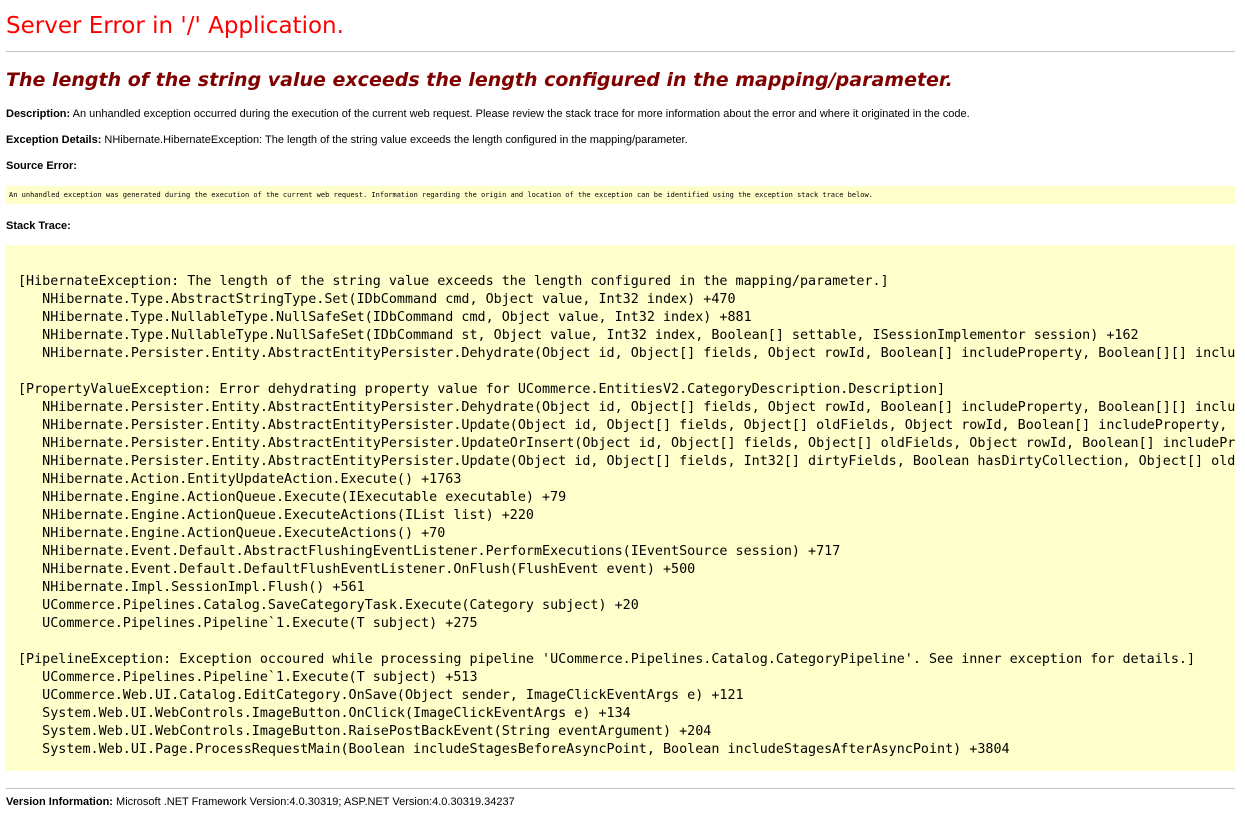  Describe the element at coordinates (38, 114) in the screenshot. I see `description-label: Description:` at that location.